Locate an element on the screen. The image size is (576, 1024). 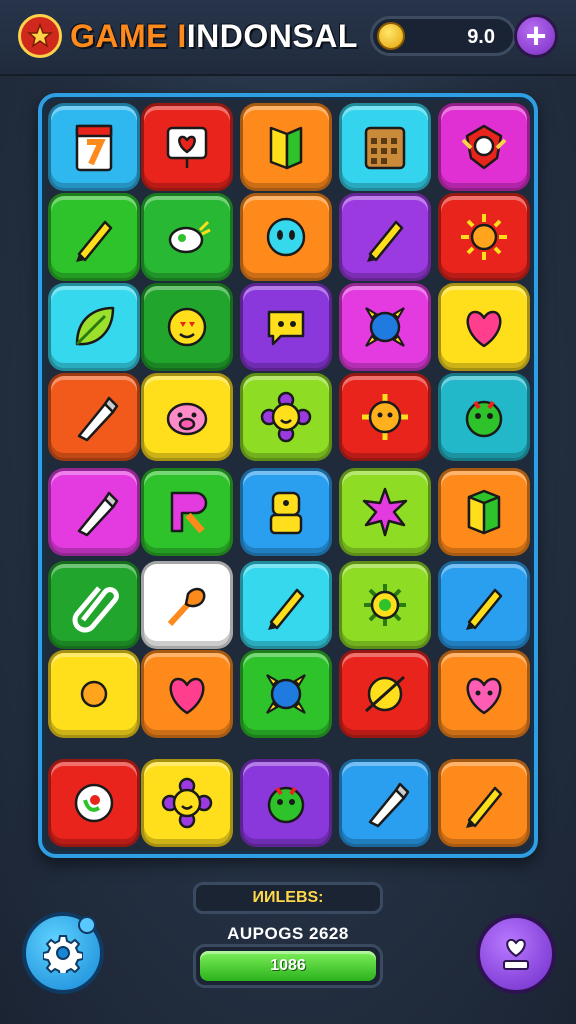
tile-r8-c5 is located at coordinates (484, 803).